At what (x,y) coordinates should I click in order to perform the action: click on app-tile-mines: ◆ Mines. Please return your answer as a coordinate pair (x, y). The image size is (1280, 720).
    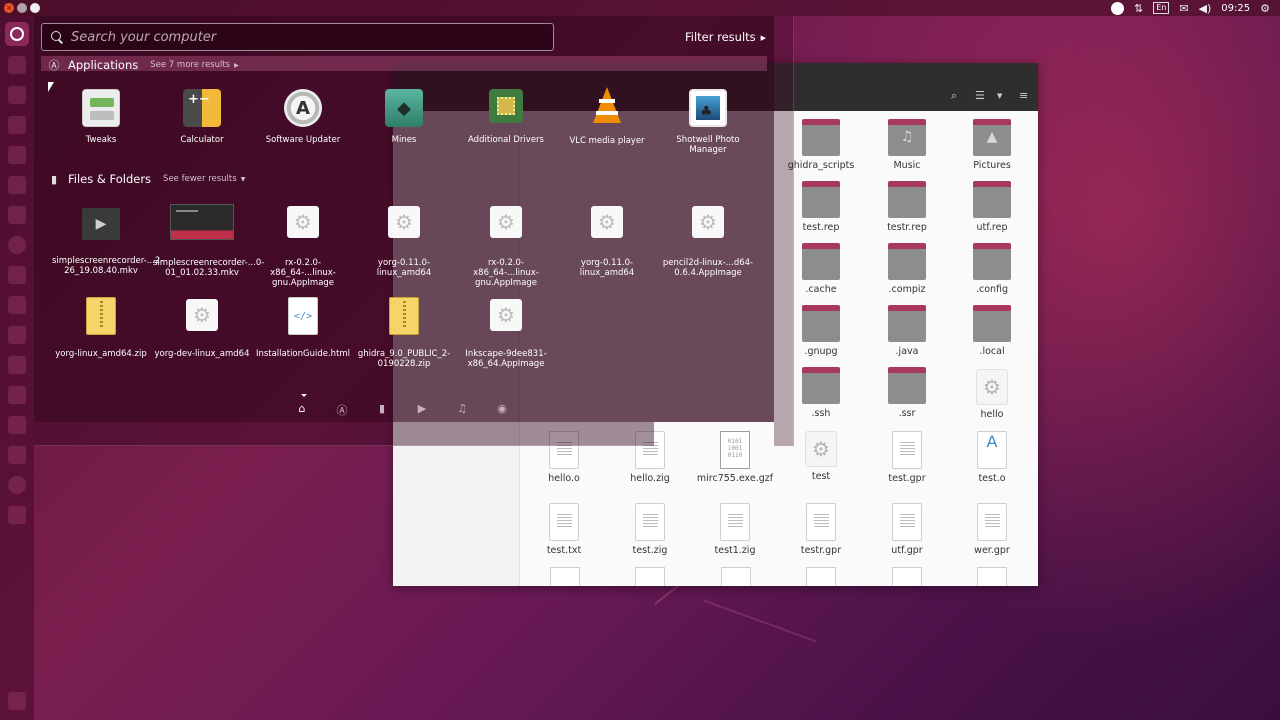
    Looking at the image, I should click on (404, 117).